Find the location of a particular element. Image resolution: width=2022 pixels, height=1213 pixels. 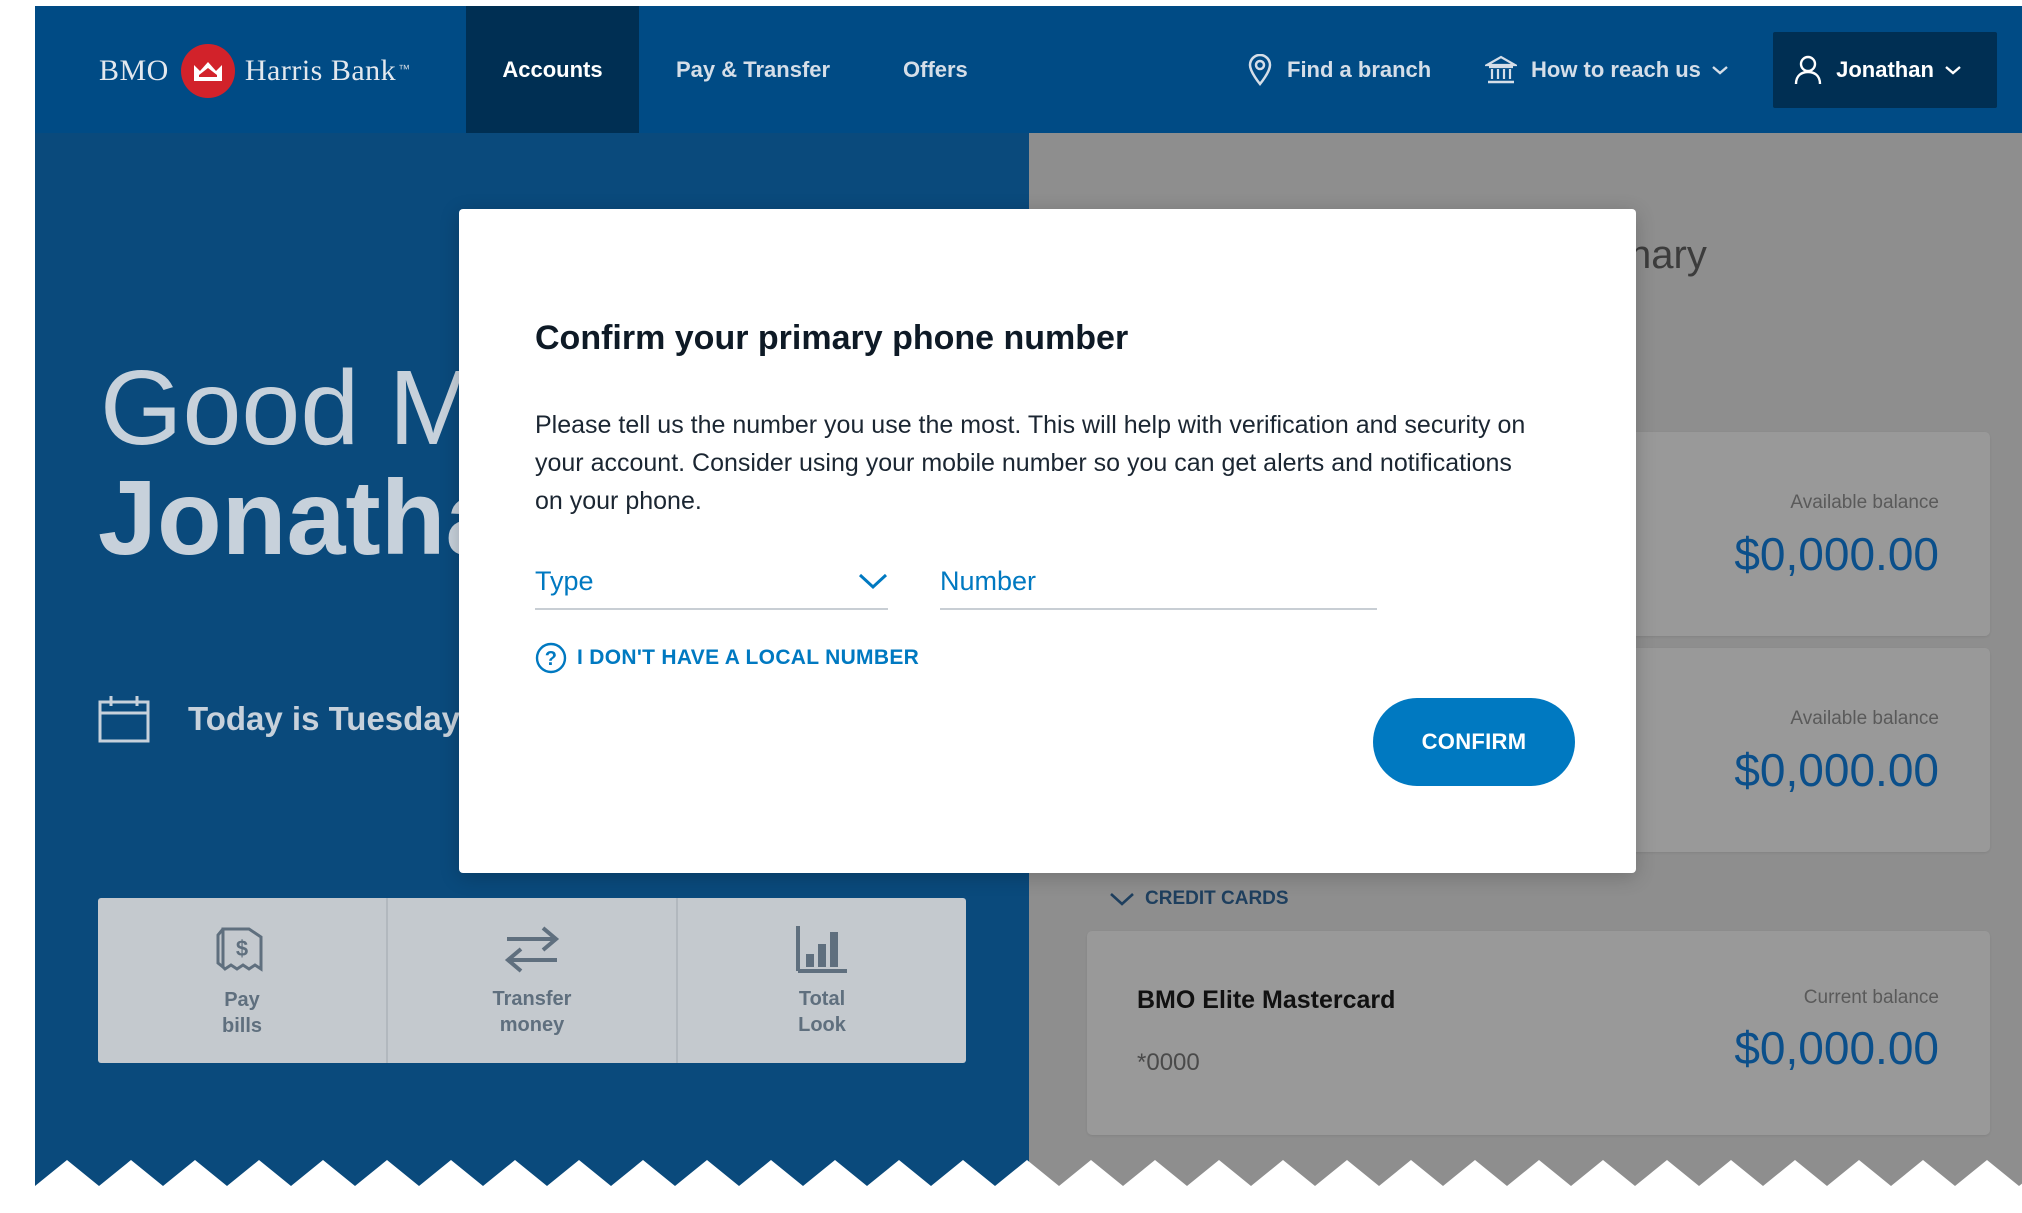

quick-transfer-label: Transfer money is located at coordinates (532, 1011).